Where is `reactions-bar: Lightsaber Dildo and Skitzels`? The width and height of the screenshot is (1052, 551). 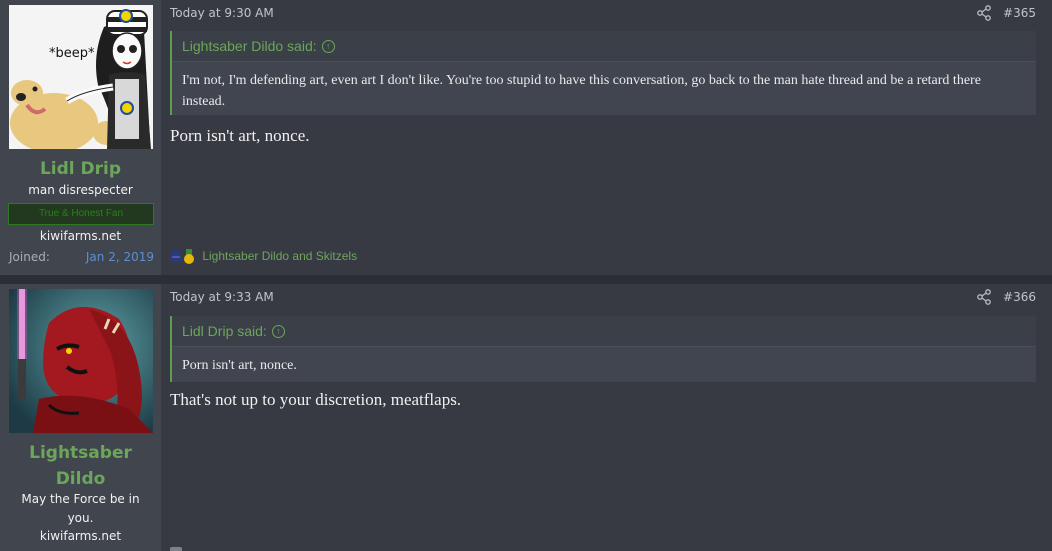 reactions-bar: Lightsaber Dildo and Skitzels is located at coordinates (263, 258).